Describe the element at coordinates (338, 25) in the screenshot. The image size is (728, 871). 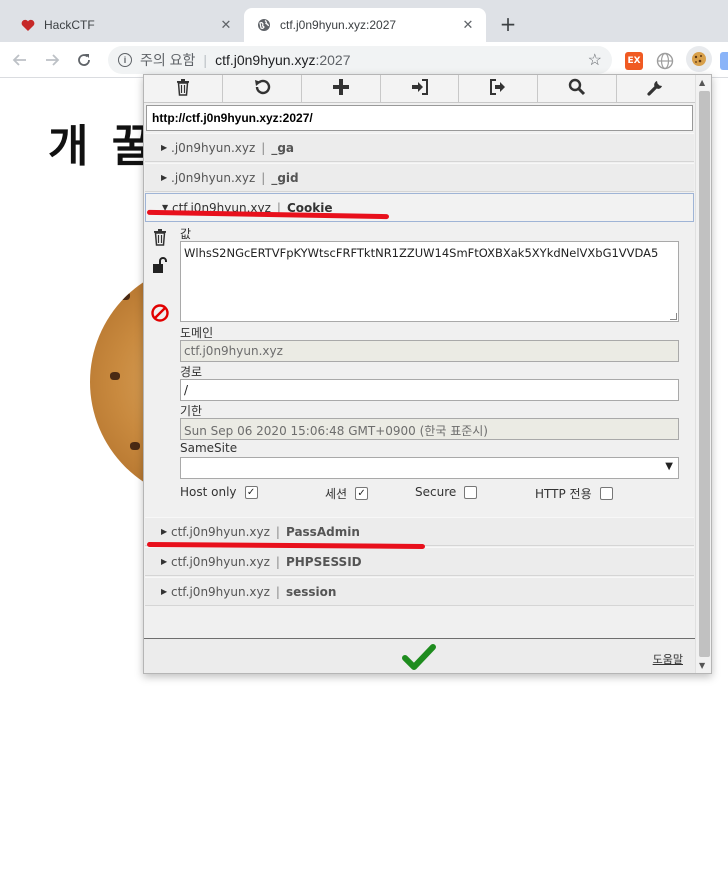
I see `tab-title: ctf.j0n9hyun.xyz:2027` at that location.